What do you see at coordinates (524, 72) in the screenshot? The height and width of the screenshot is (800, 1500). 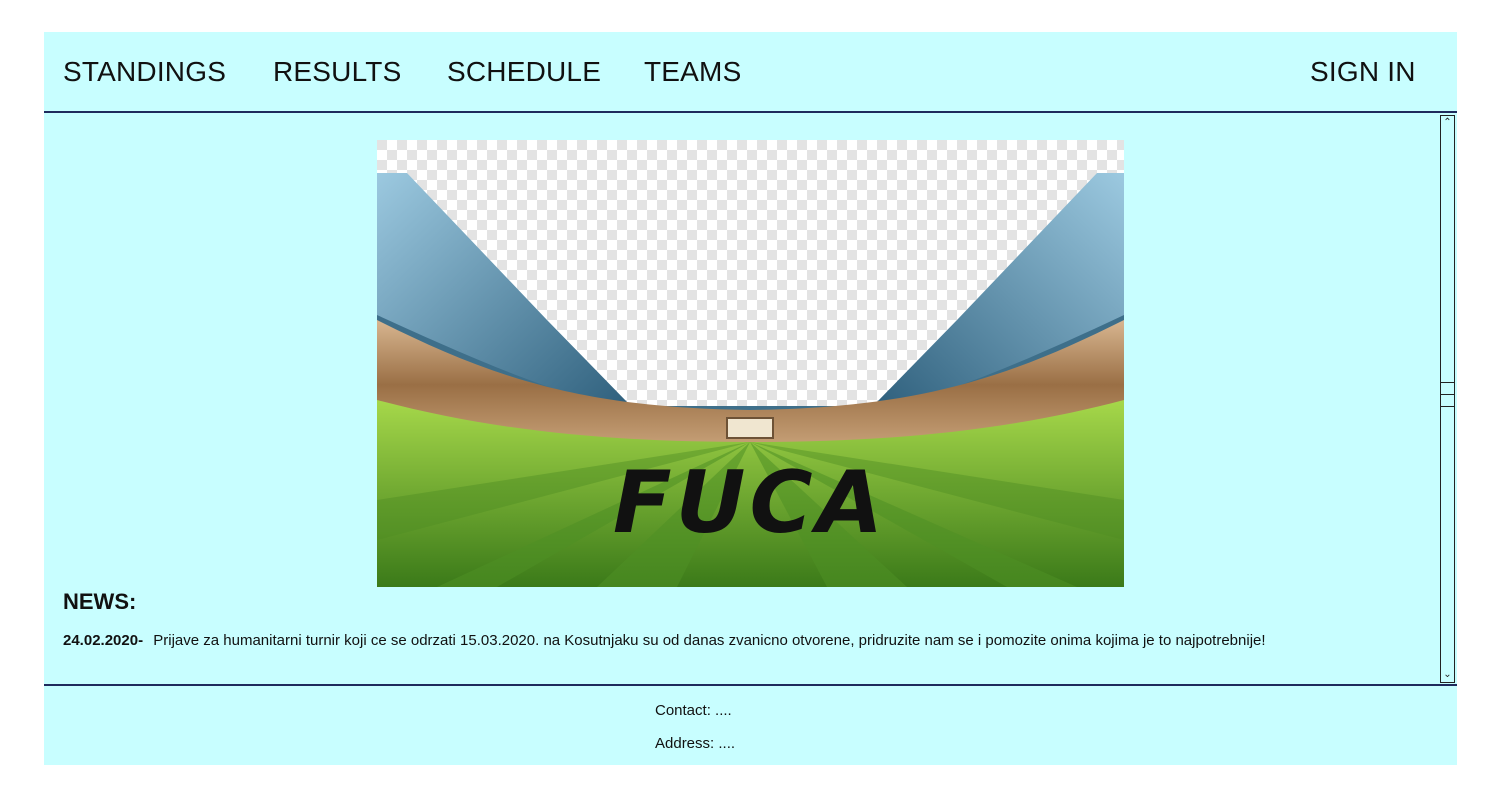 I see `nav-schedule: SCHEDULE` at bounding box center [524, 72].